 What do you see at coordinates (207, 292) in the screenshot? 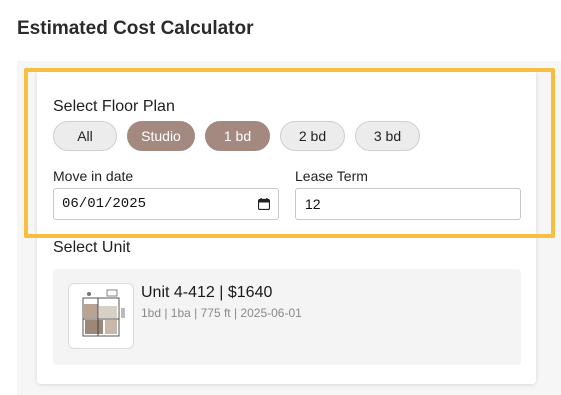
I see `unit-title: Unit 4-412 | $1640` at bounding box center [207, 292].